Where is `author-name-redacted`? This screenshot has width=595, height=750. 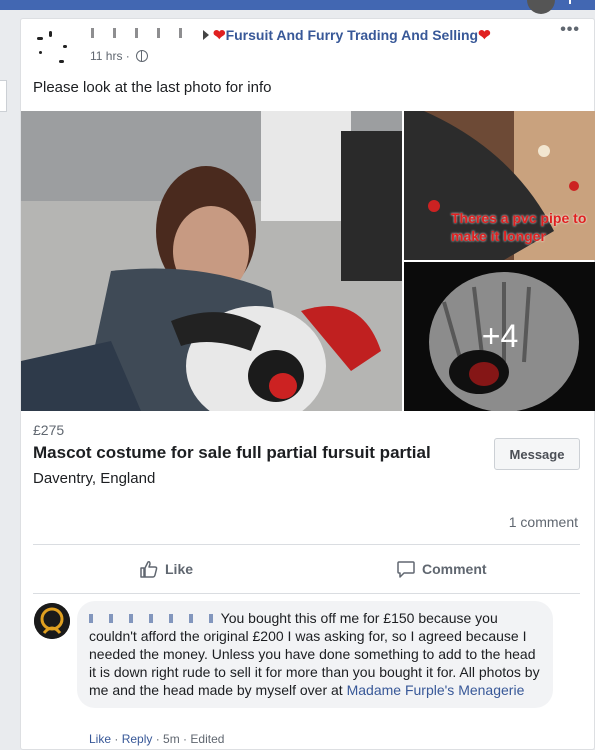 author-name-redacted is located at coordinates (145, 33).